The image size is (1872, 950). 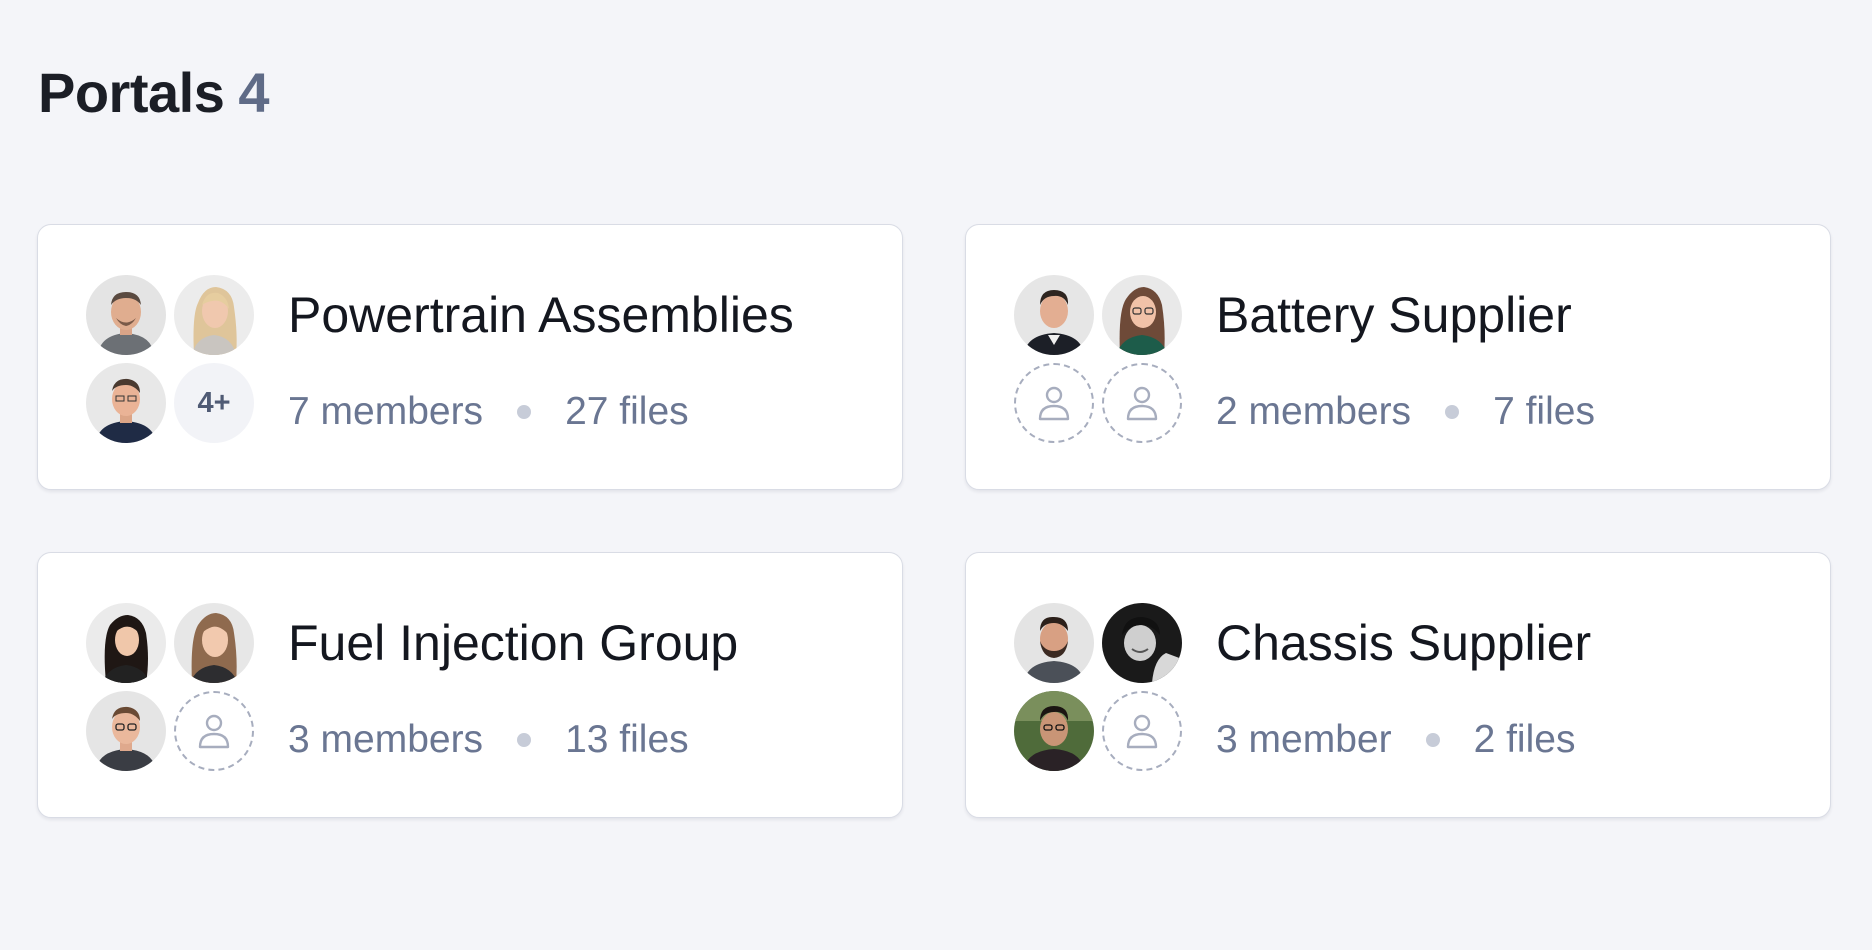 What do you see at coordinates (513, 643) in the screenshot?
I see `portal-name: Fuel Injection Group` at bounding box center [513, 643].